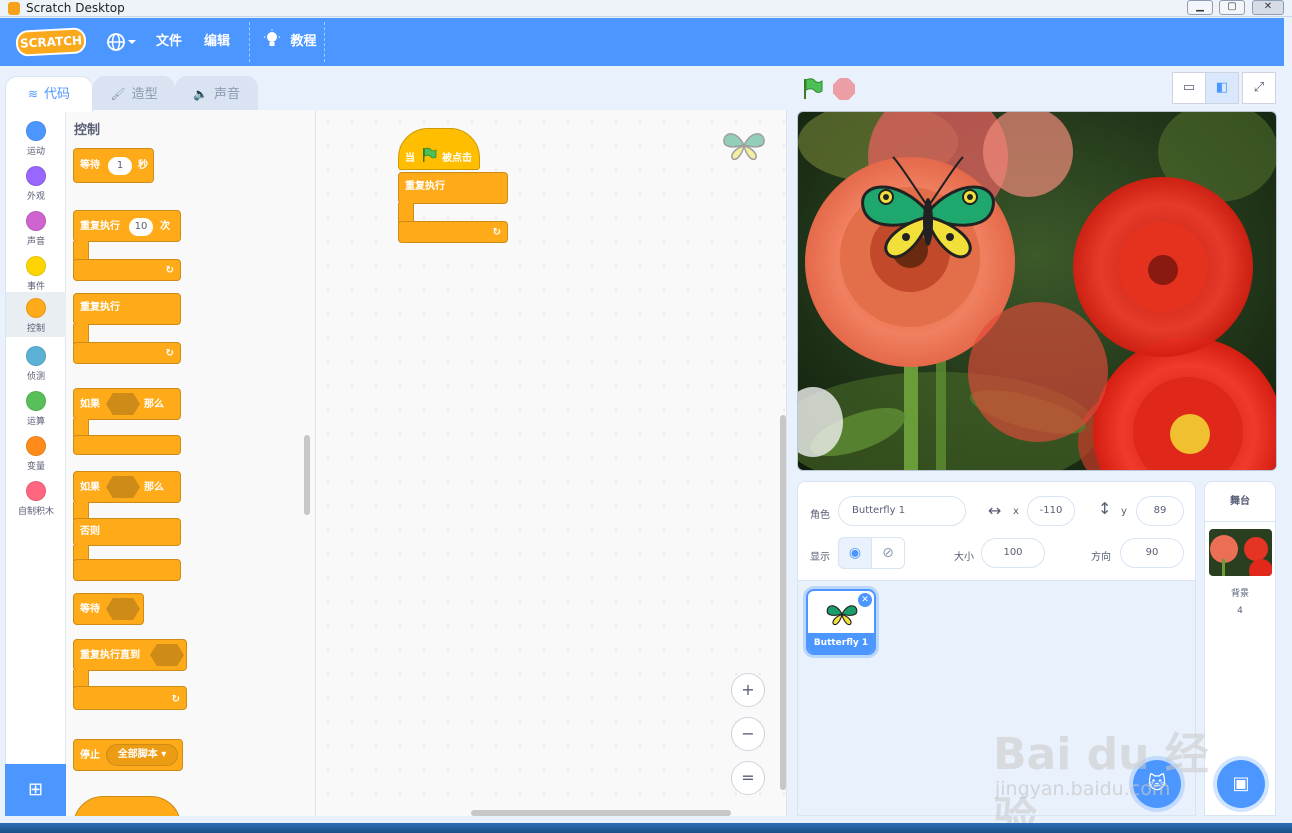  I want to click on backdrop-count: 4, so click(1240, 611).